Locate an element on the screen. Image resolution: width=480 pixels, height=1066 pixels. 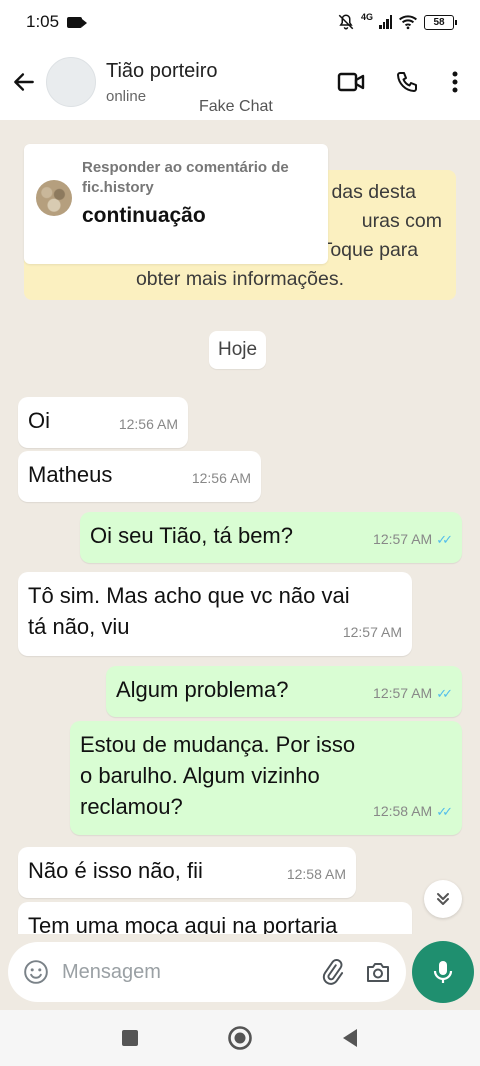
voice-call-button is located at coordinates (407, 82).